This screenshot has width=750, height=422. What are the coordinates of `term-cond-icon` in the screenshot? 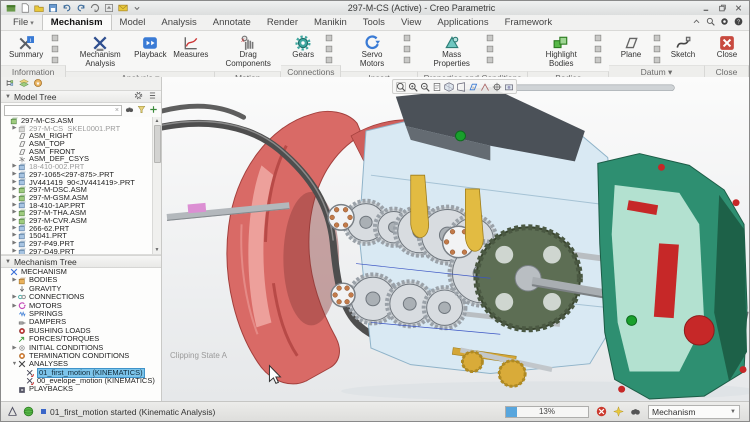 It's located at (490, 49).